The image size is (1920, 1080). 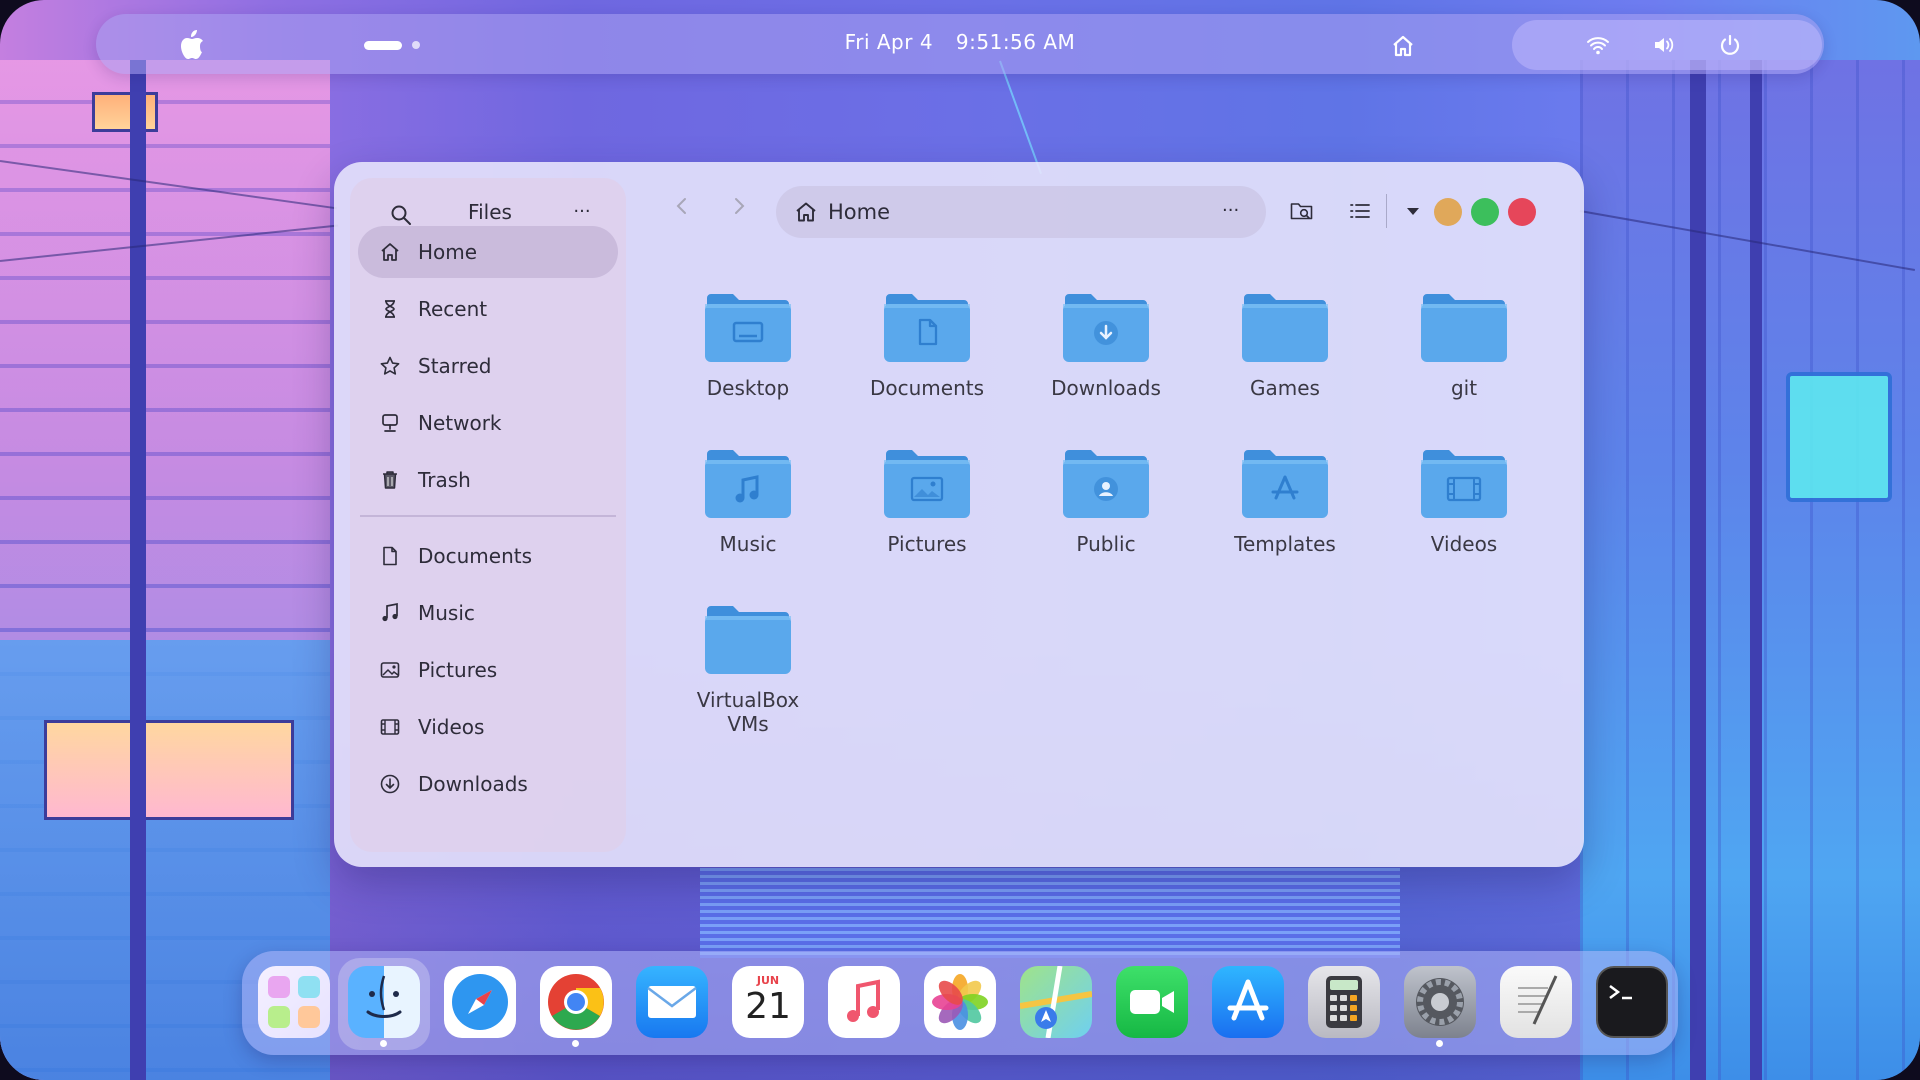 What do you see at coordinates (1598, 45) in the screenshot?
I see `wifi-icon` at bounding box center [1598, 45].